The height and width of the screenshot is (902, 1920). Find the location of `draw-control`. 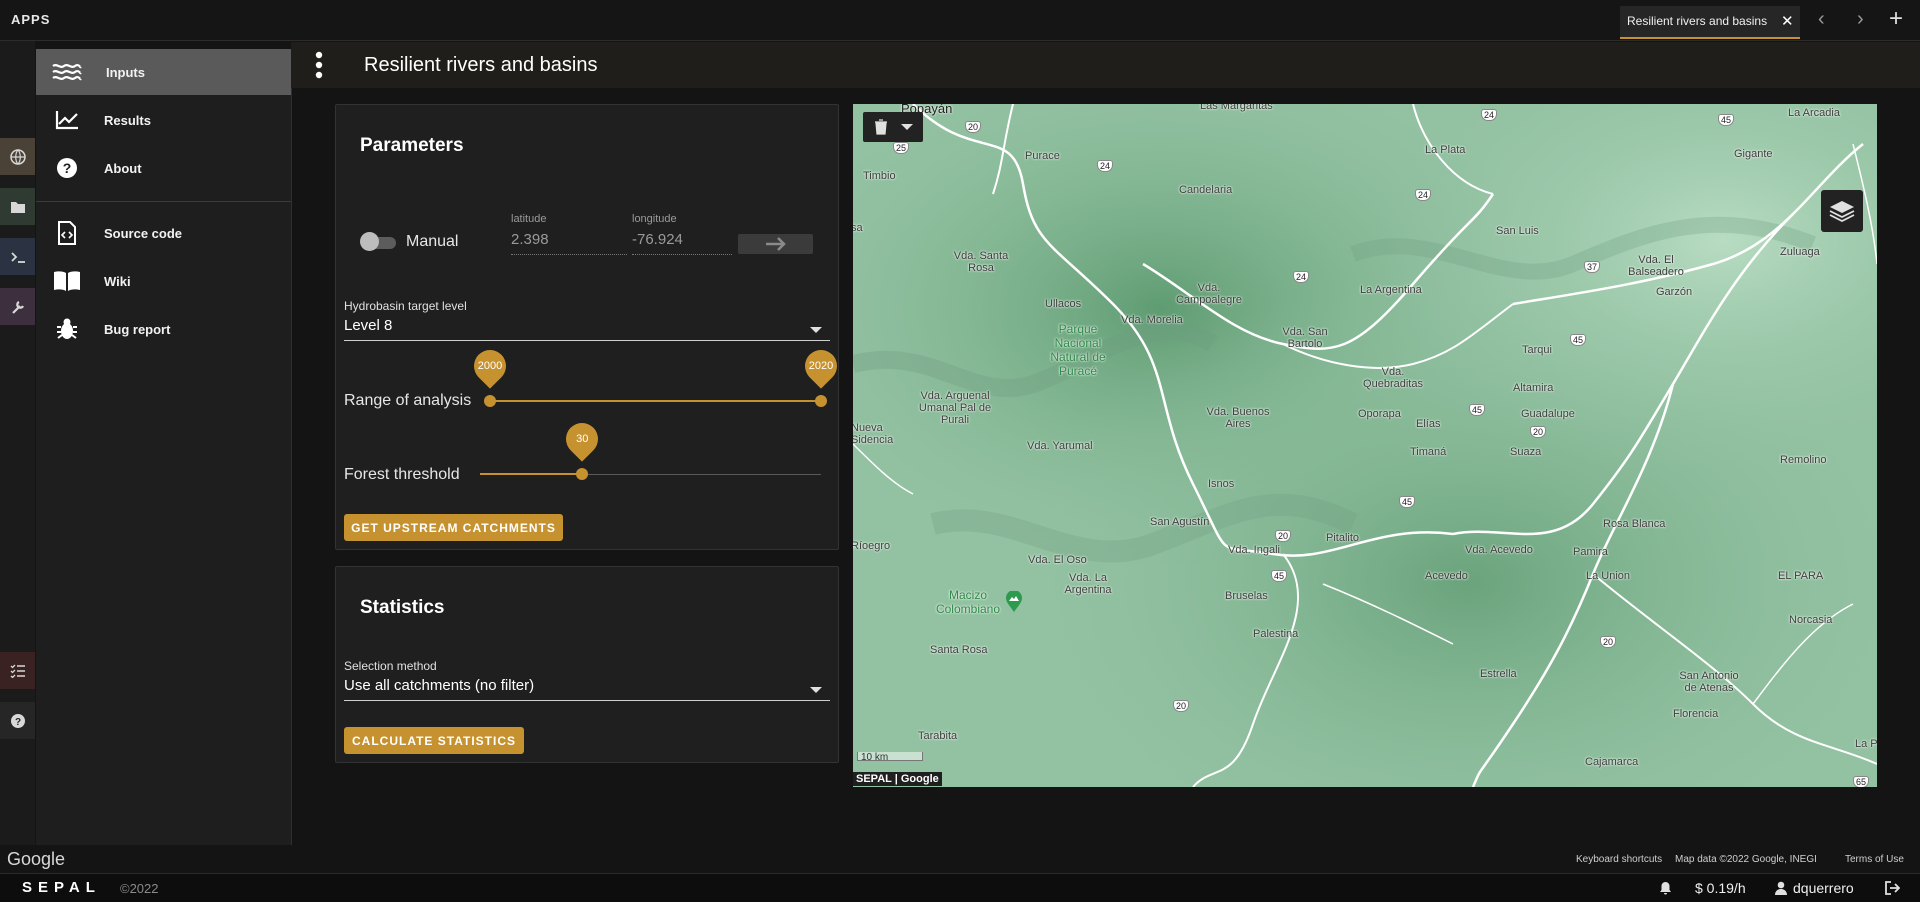

draw-control is located at coordinates (893, 127).